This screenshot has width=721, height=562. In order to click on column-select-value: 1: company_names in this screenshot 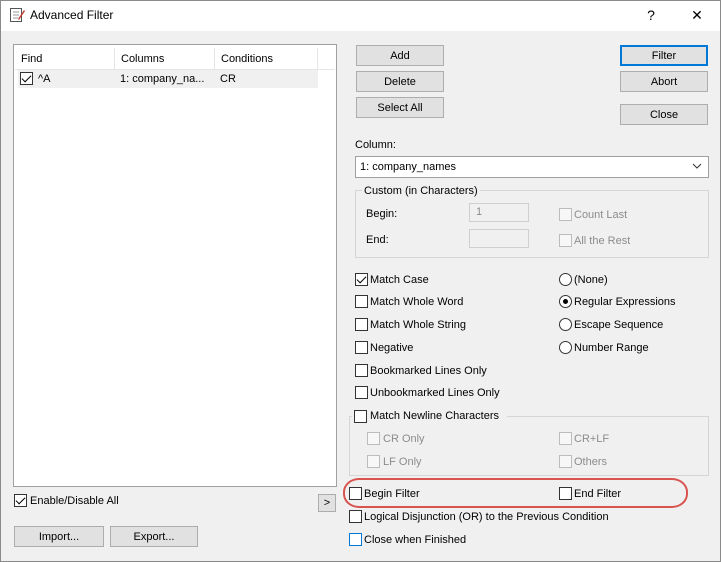, I will do `click(408, 167)`.